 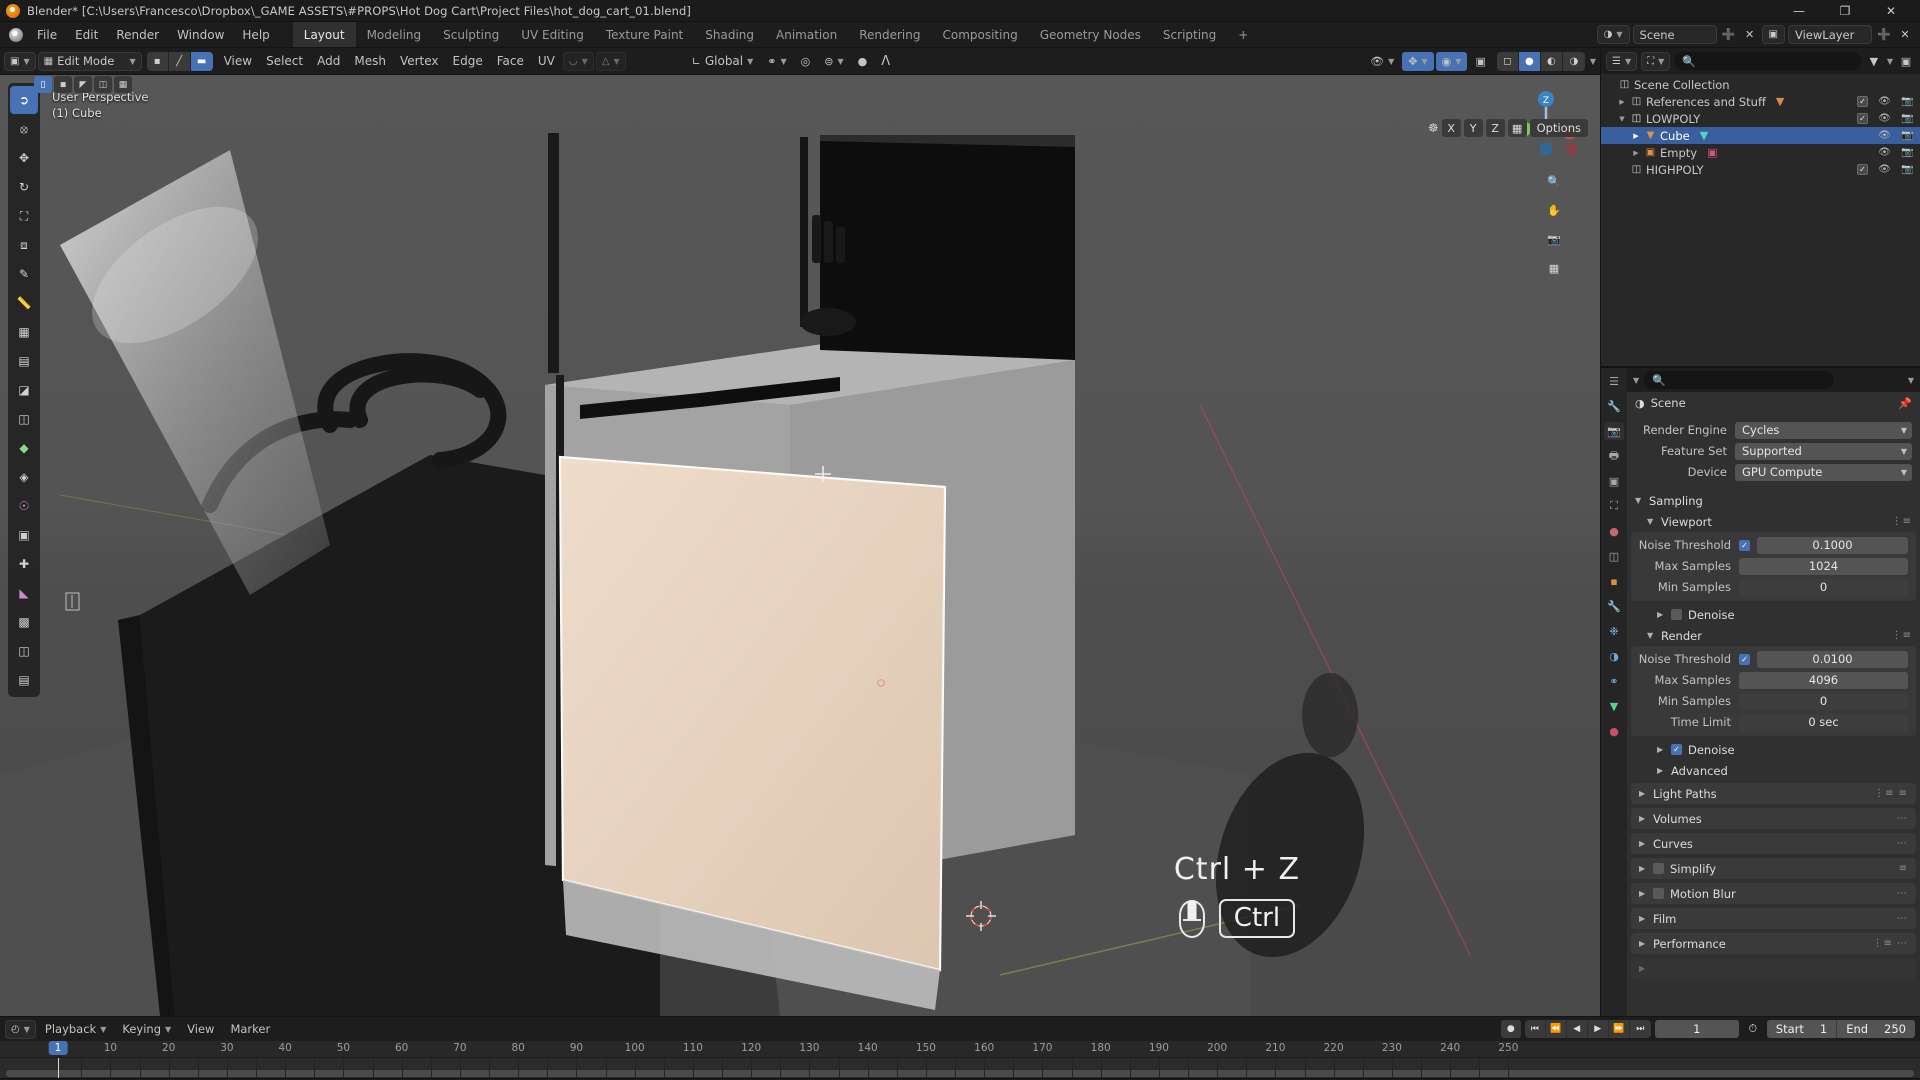 What do you see at coordinates (1676, 614) in the screenshot?
I see `denoise-checkbox` at bounding box center [1676, 614].